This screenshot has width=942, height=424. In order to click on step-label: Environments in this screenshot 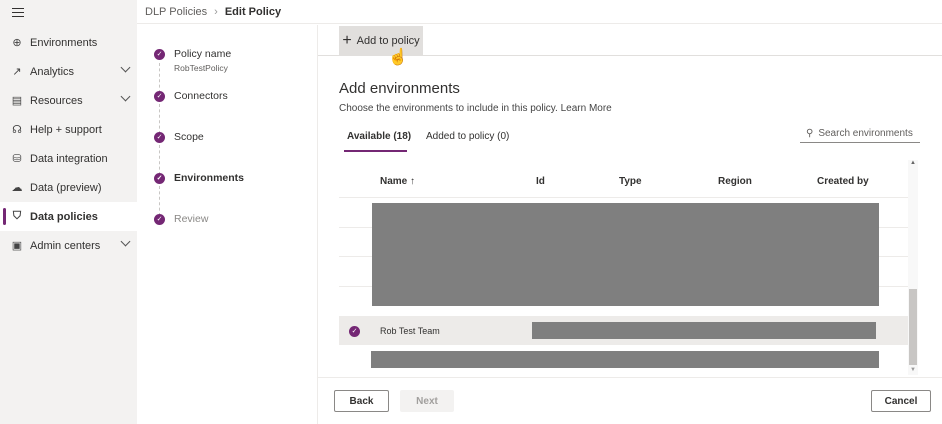, I will do `click(209, 178)`.